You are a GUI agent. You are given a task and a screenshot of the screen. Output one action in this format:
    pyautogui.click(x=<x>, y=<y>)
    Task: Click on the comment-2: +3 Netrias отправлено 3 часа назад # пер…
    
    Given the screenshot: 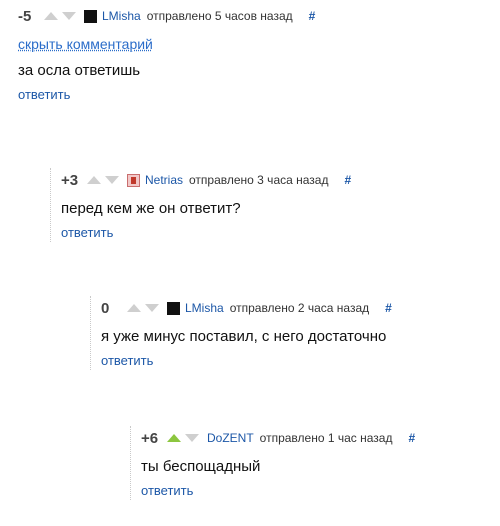 What is the action you would take?
    pyautogui.click(x=271, y=205)
    